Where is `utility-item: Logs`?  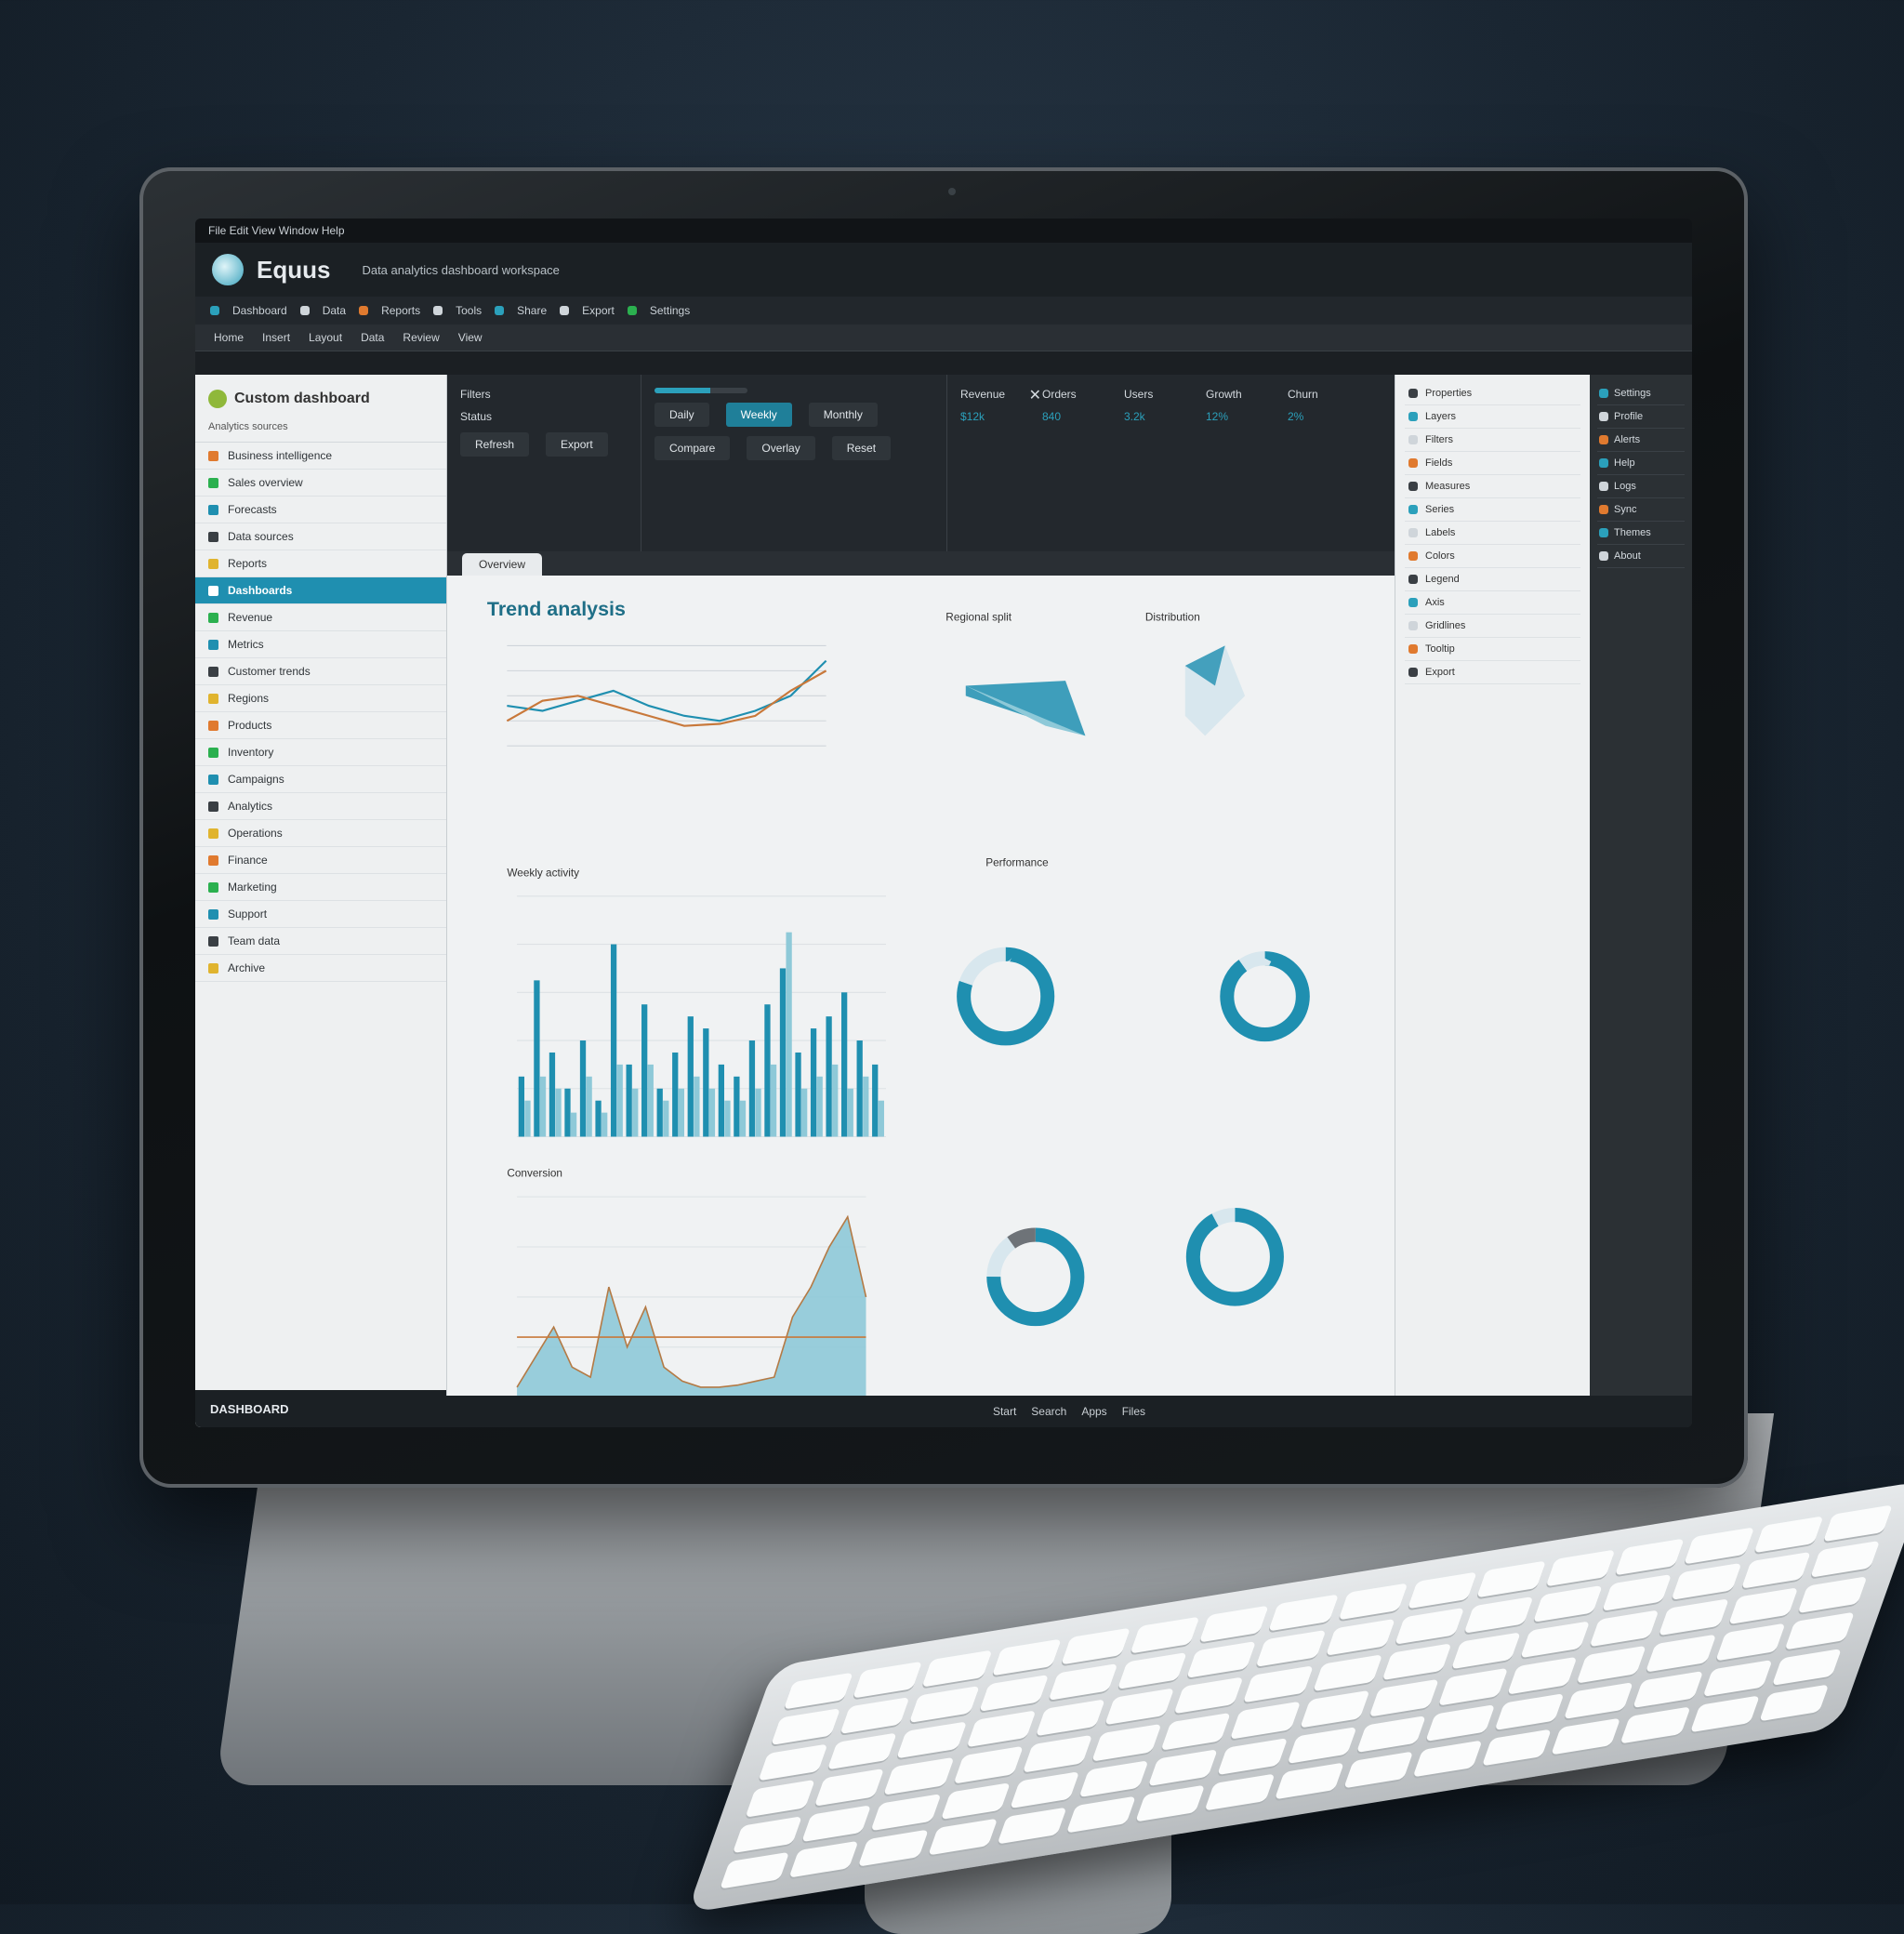 utility-item: Logs is located at coordinates (1641, 486).